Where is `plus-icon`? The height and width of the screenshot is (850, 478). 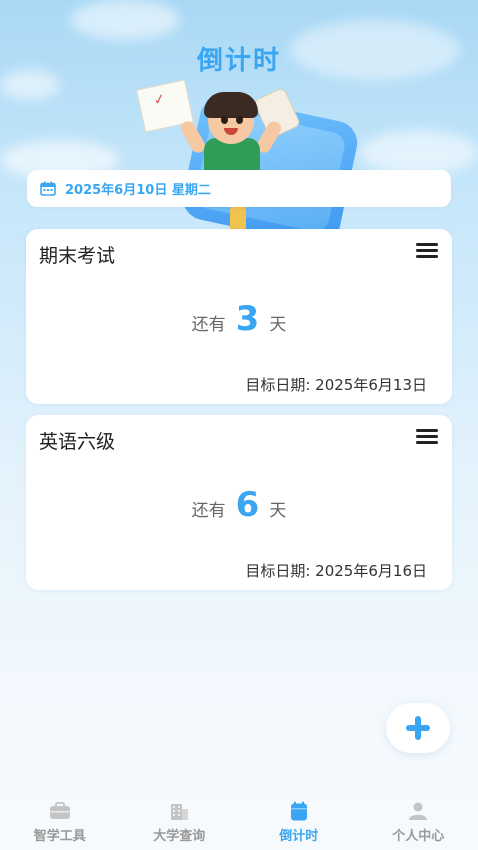
plus-icon is located at coordinates (418, 728).